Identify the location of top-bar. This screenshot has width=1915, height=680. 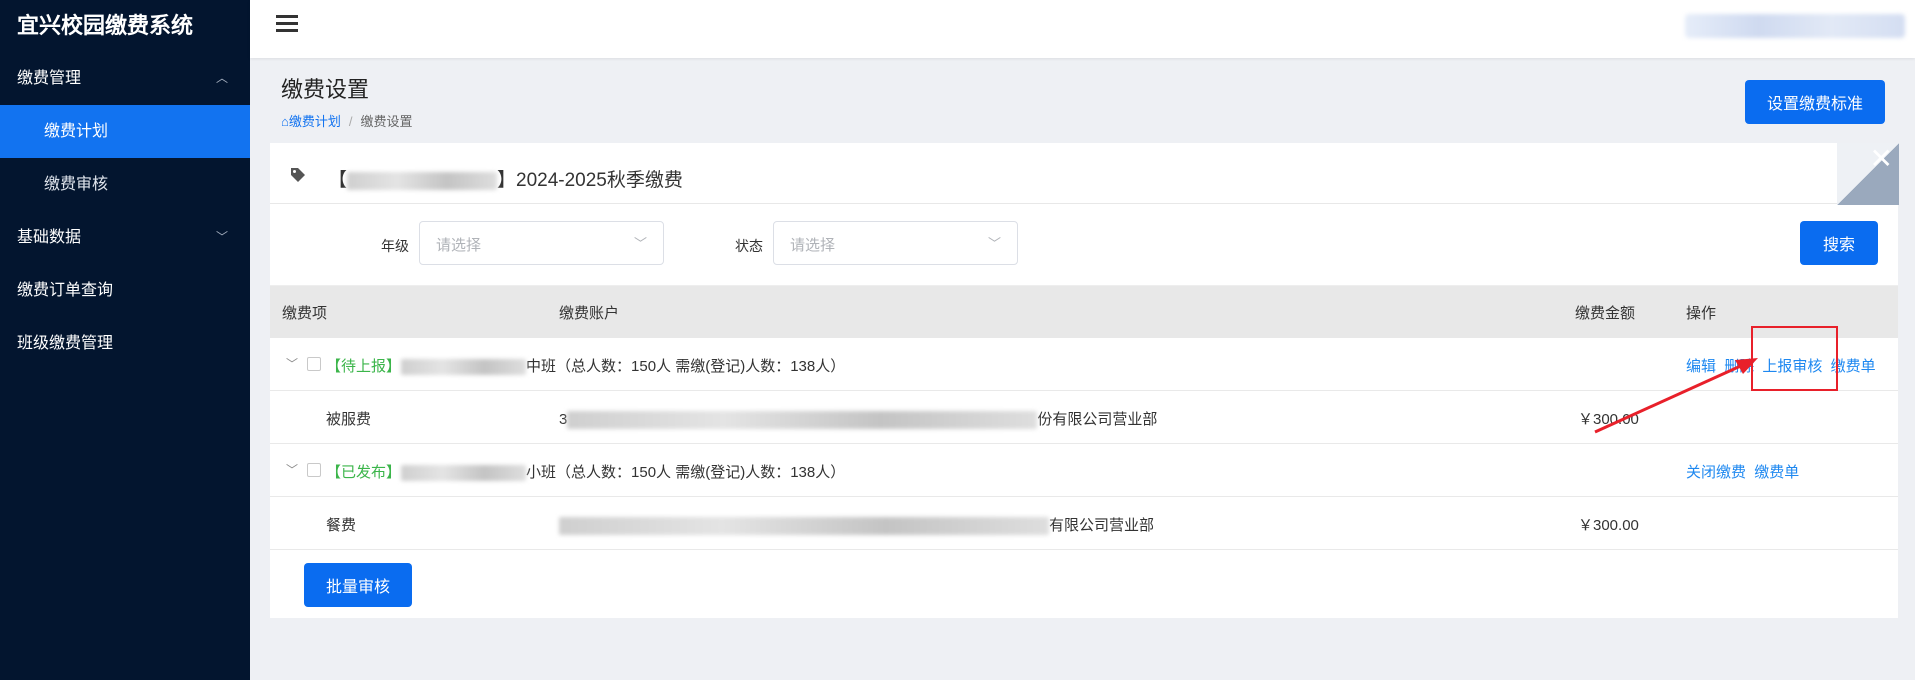
(1082, 29).